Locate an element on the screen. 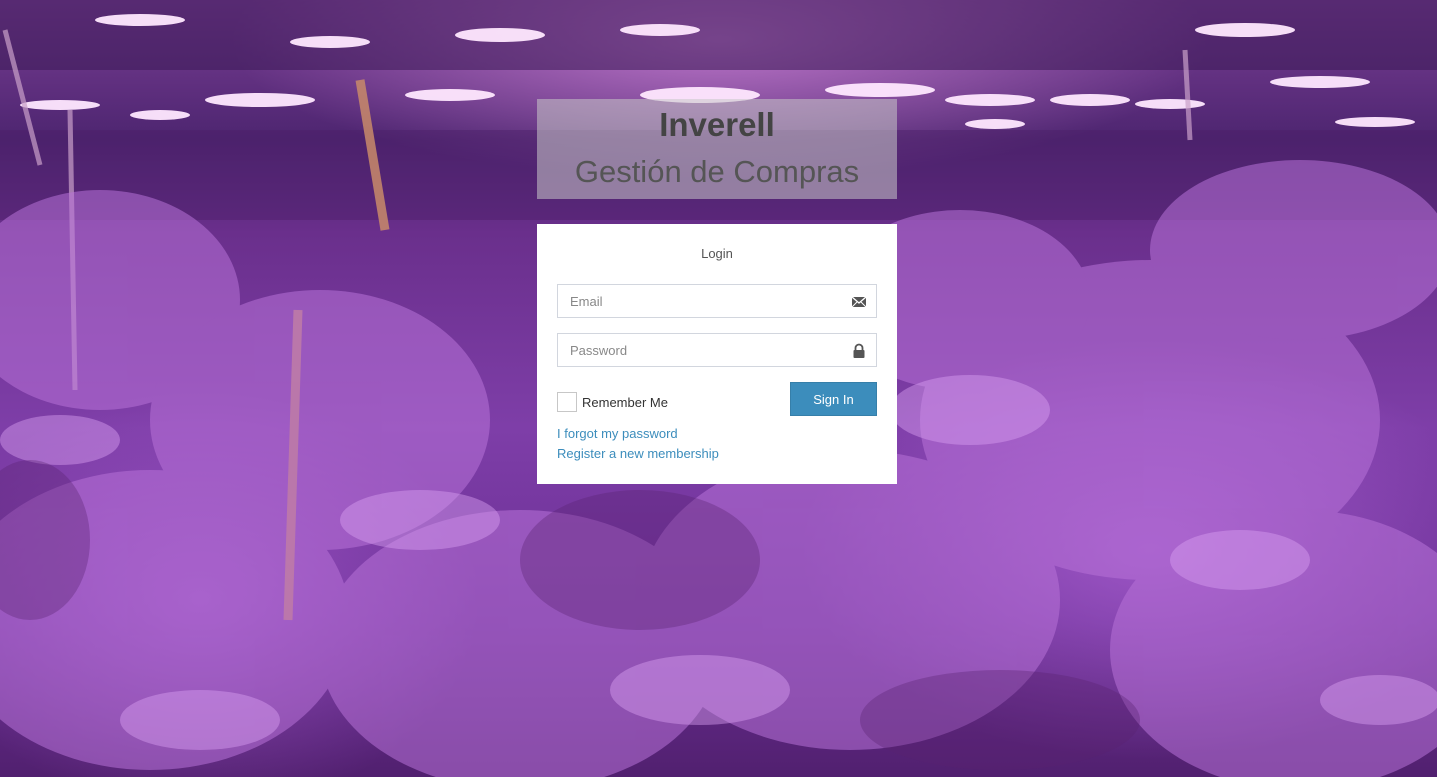 This screenshot has height=777, width=1437. remember-me: Remember Me is located at coordinates (612, 402).